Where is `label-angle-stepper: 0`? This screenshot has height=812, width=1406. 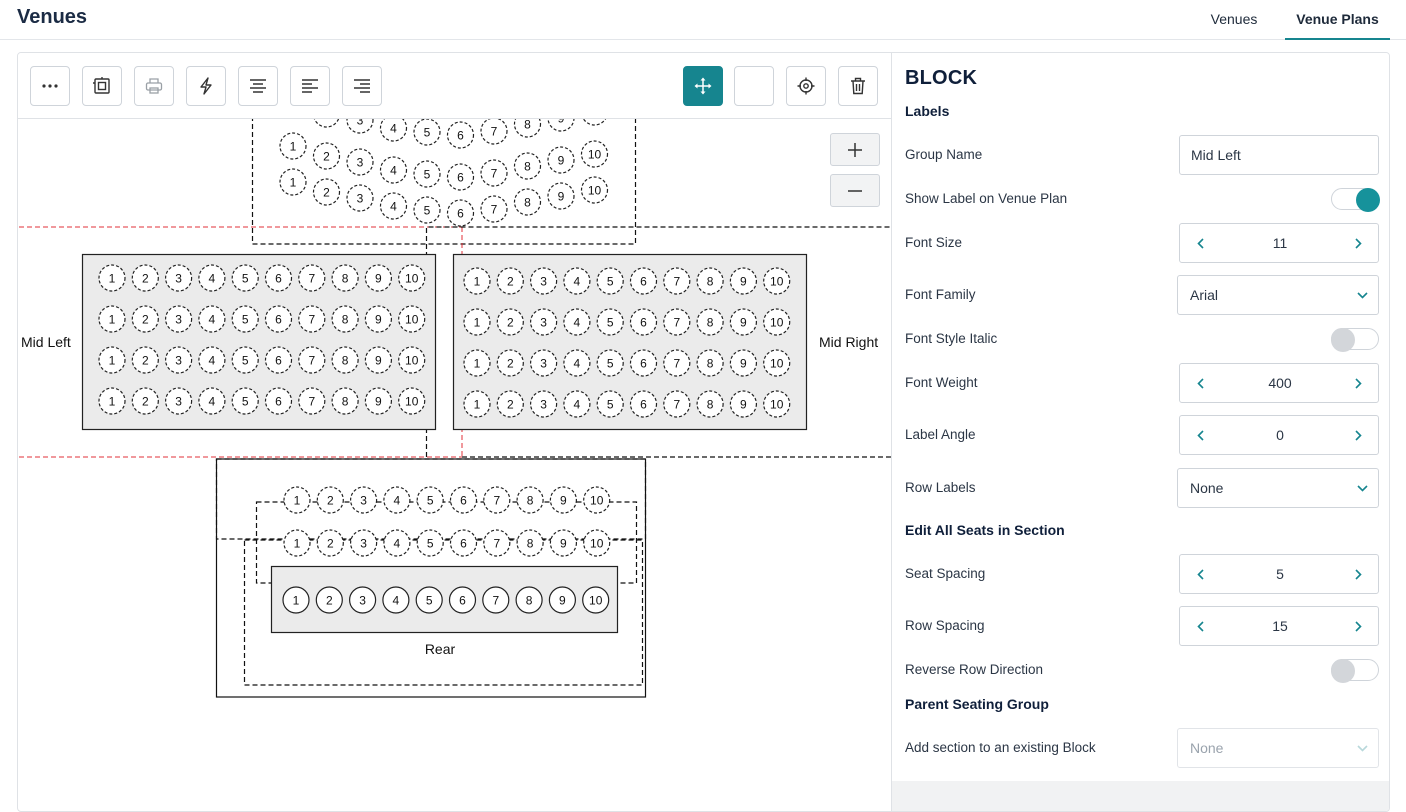 label-angle-stepper: 0 is located at coordinates (1279, 435).